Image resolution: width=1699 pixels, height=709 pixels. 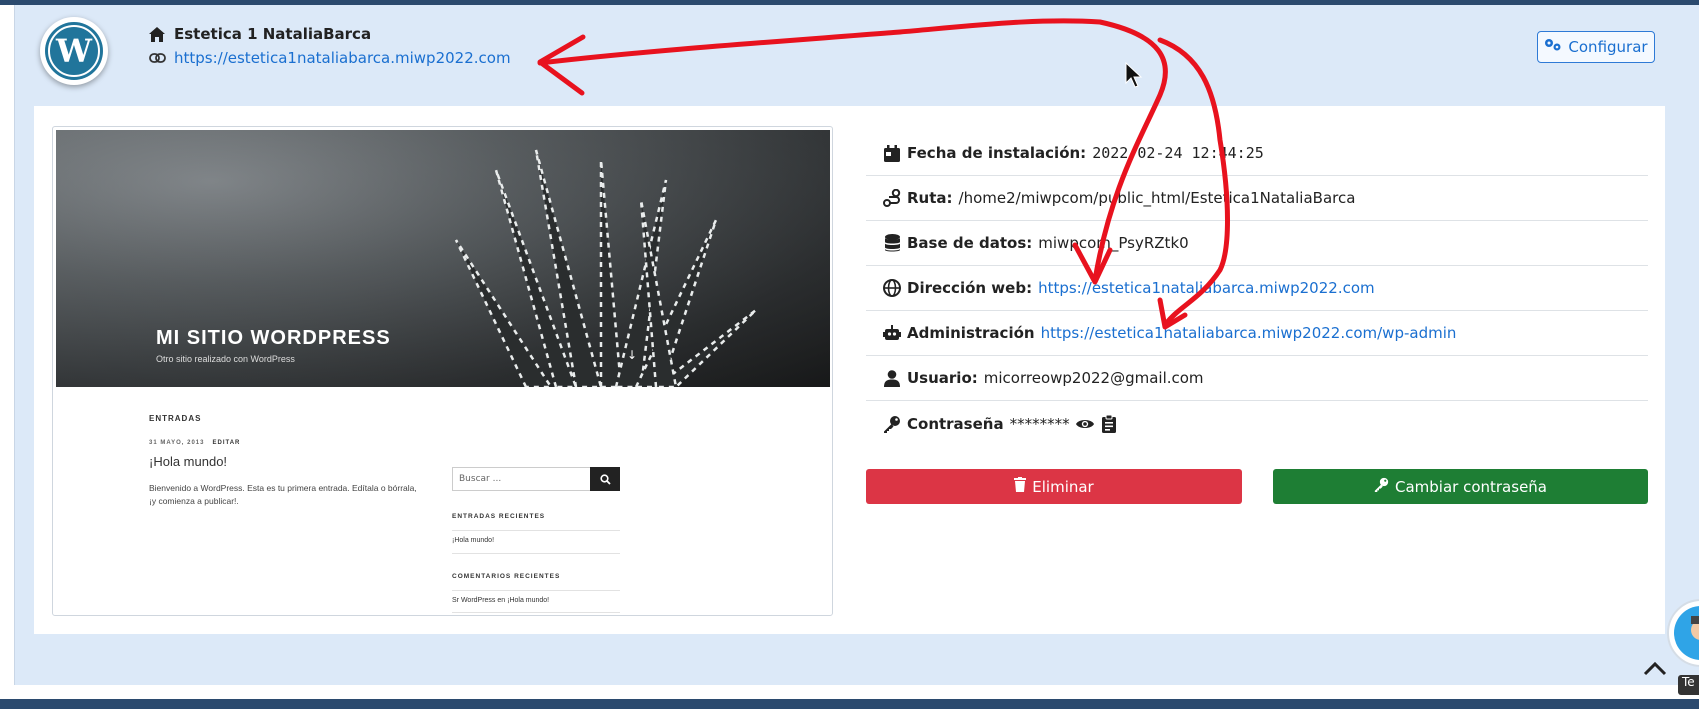 What do you see at coordinates (1553, 47) in the screenshot?
I see `gears-icon` at bounding box center [1553, 47].